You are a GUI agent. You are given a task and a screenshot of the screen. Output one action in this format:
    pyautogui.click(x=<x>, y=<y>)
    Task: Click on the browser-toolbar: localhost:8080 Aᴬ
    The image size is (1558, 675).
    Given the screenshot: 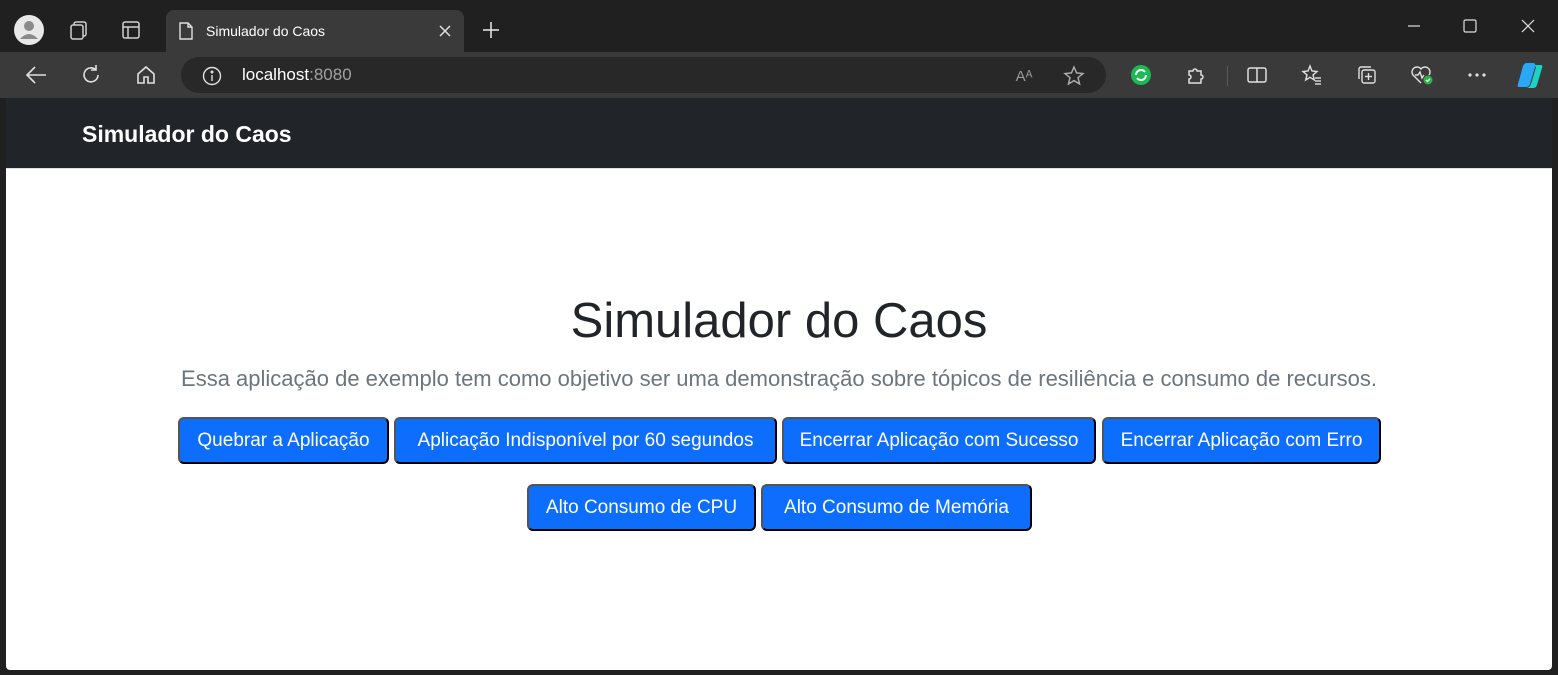 What is the action you would take?
    pyautogui.click(x=779, y=75)
    